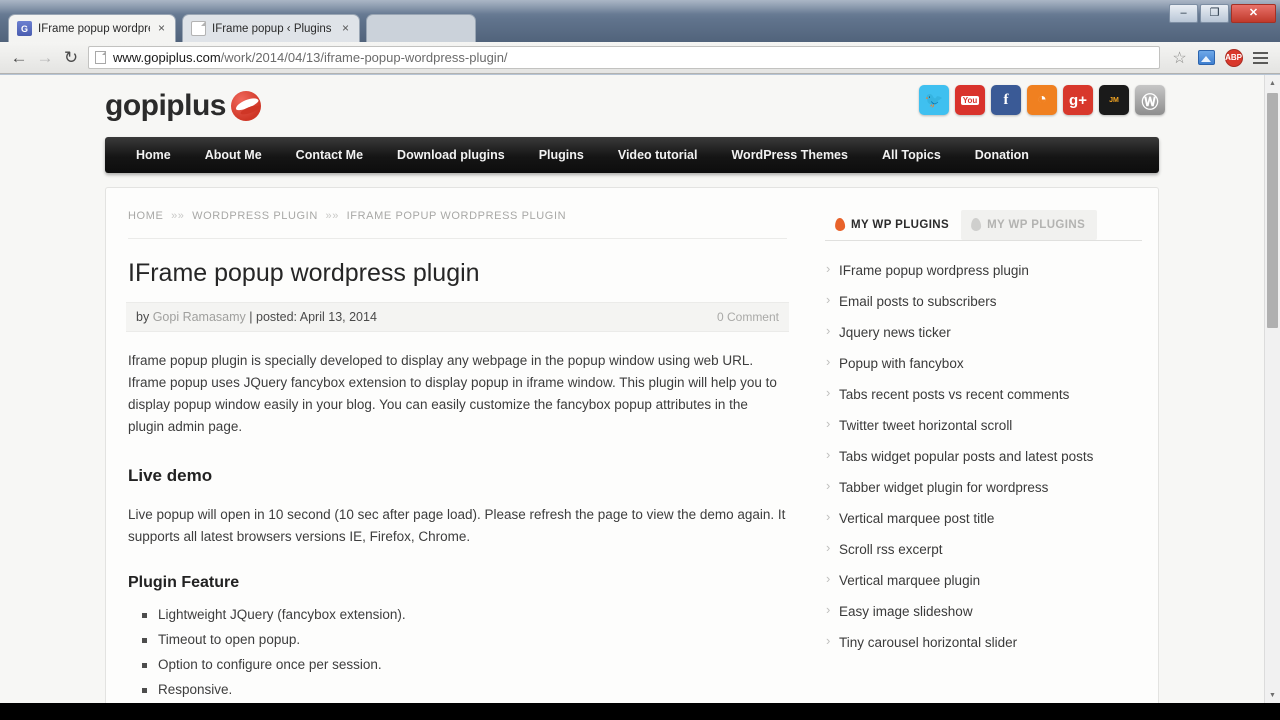 This screenshot has width=1280, height=720. What do you see at coordinates (632, 106) in the screenshot?
I see `site-header: gopiplus 🐦 You f ◔ g+ JM Ⓦ` at bounding box center [632, 106].